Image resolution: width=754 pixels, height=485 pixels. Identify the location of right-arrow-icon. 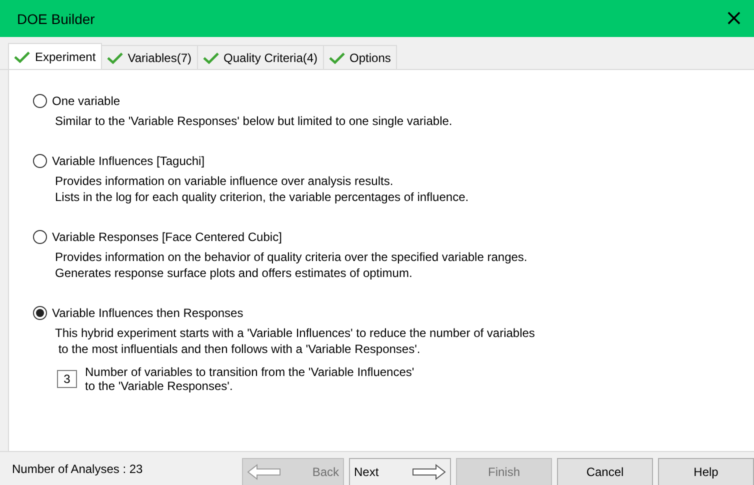
(429, 472).